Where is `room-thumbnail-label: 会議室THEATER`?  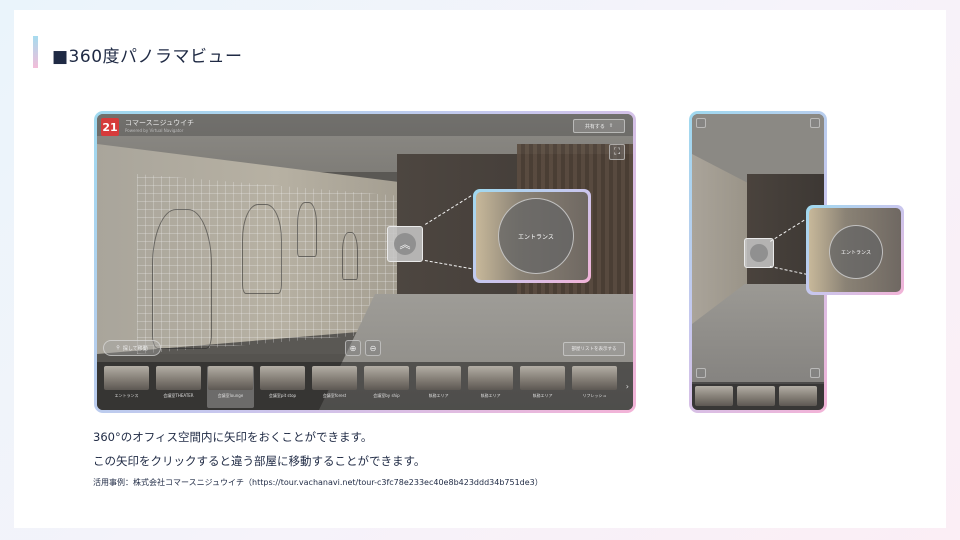 room-thumbnail-label: 会議室THEATER is located at coordinates (178, 395).